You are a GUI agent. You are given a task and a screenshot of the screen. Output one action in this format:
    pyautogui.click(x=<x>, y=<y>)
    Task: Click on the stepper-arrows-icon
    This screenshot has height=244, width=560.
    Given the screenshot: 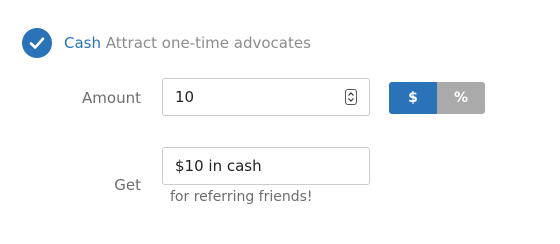 What is the action you would take?
    pyautogui.click(x=351, y=97)
    